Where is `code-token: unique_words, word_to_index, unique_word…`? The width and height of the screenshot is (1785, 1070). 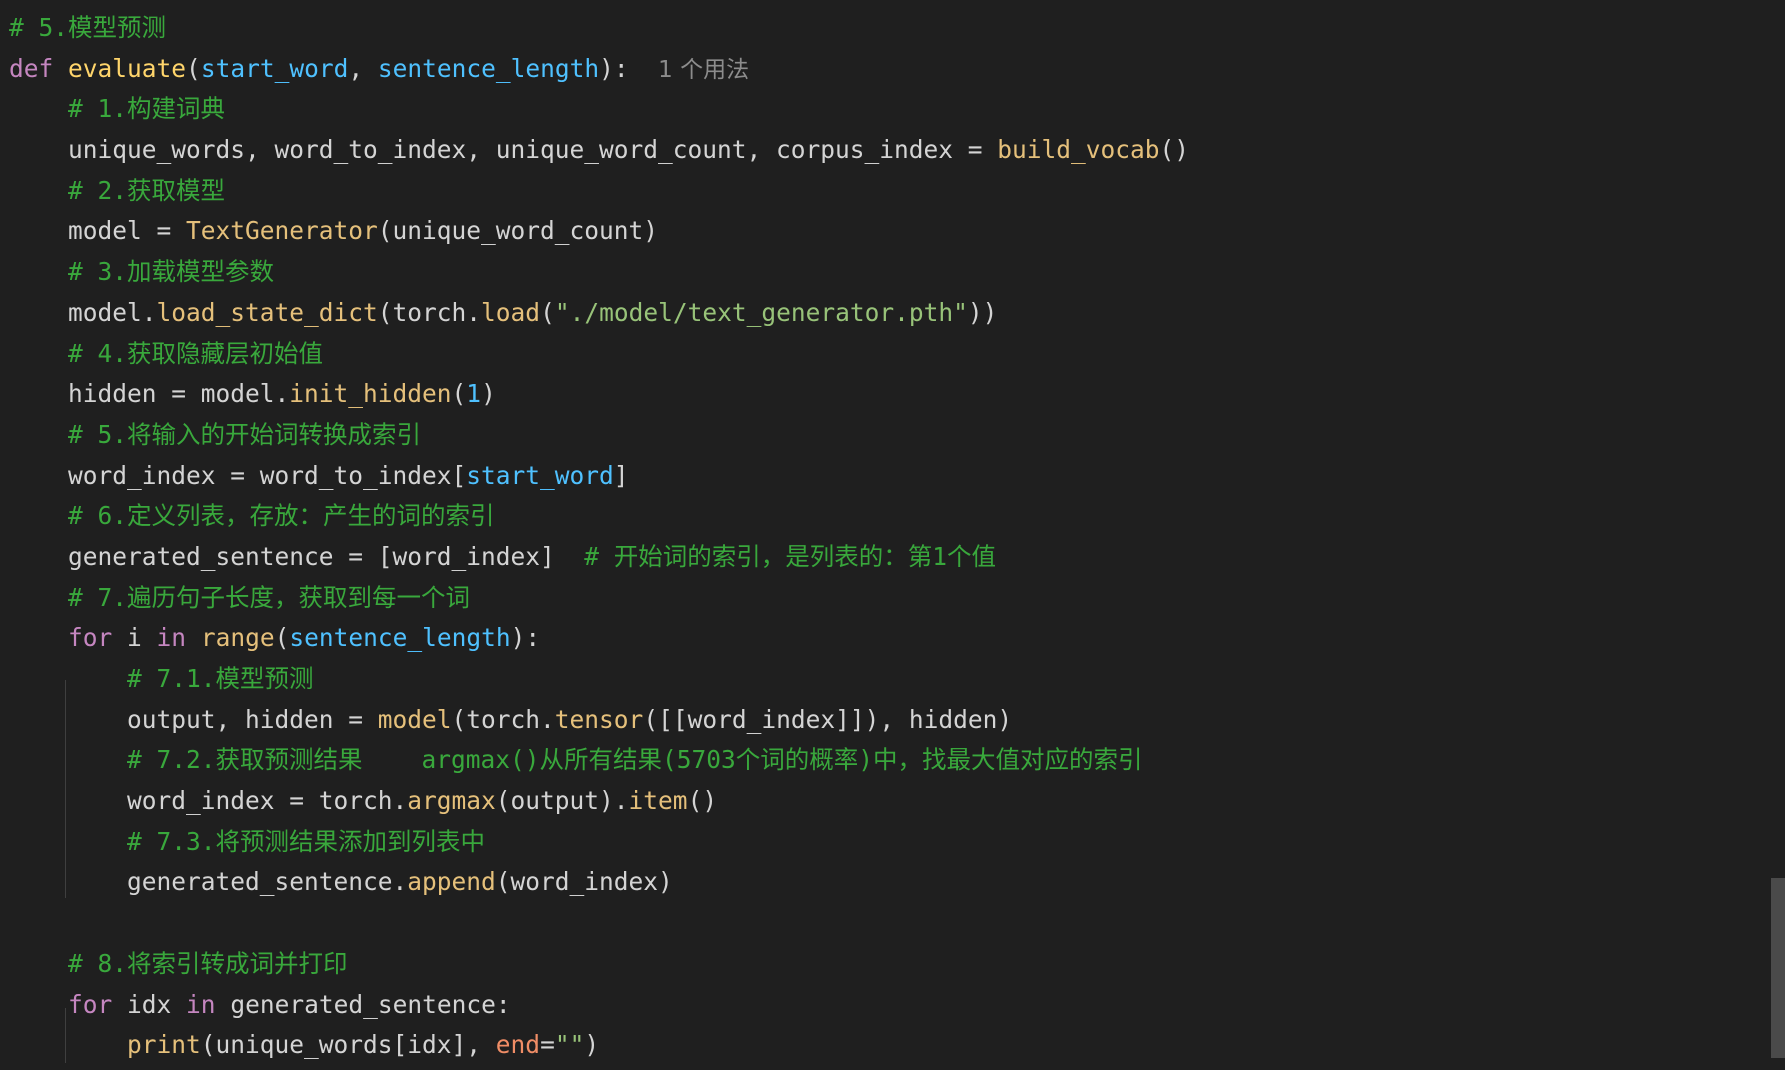
code-token: unique_words, word_to_index, unique_word… is located at coordinates (503, 150).